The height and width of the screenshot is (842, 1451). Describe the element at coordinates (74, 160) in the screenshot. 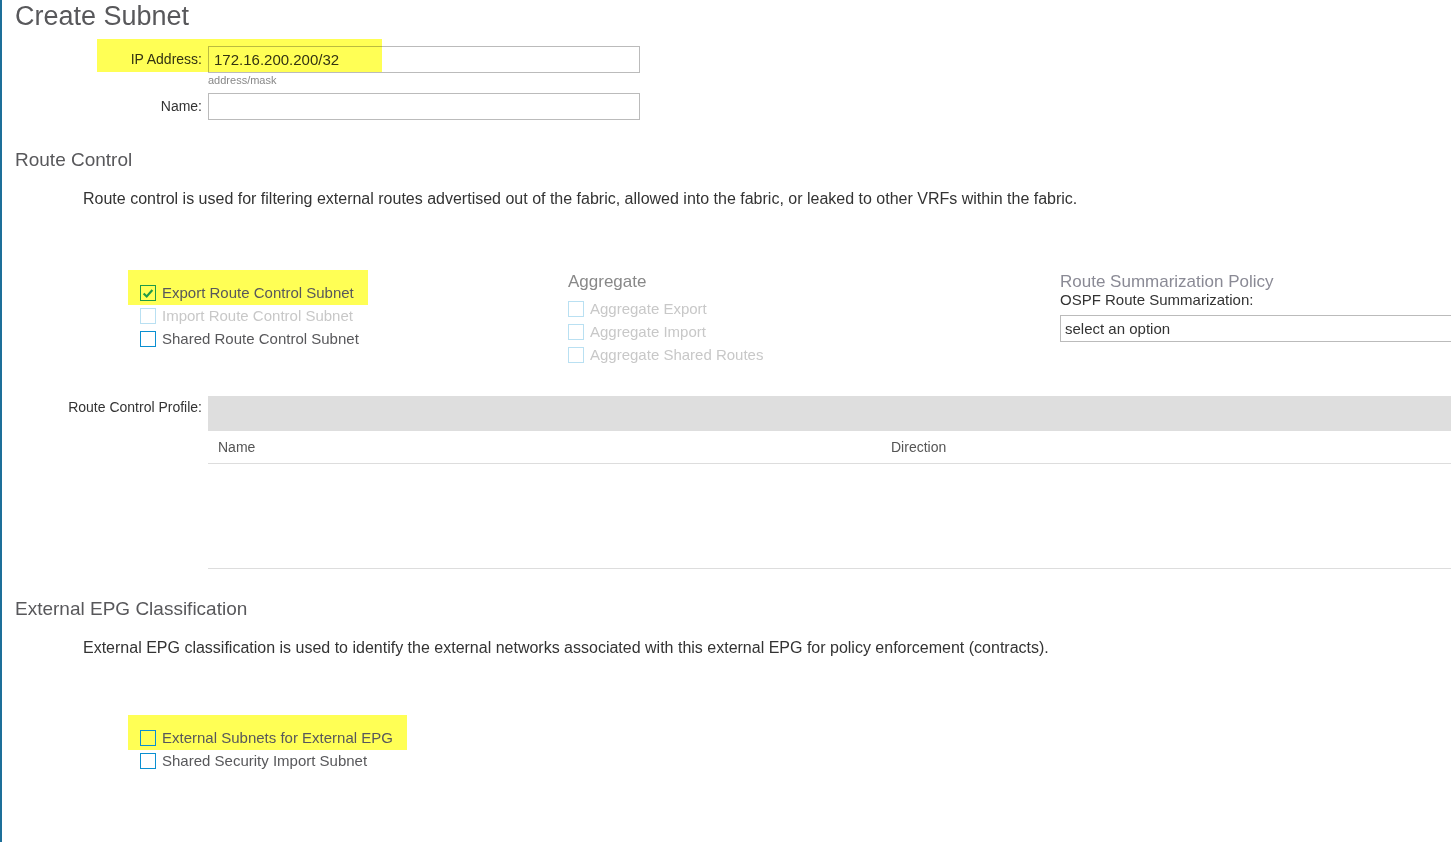

I see `section-heading: Route Control` at that location.